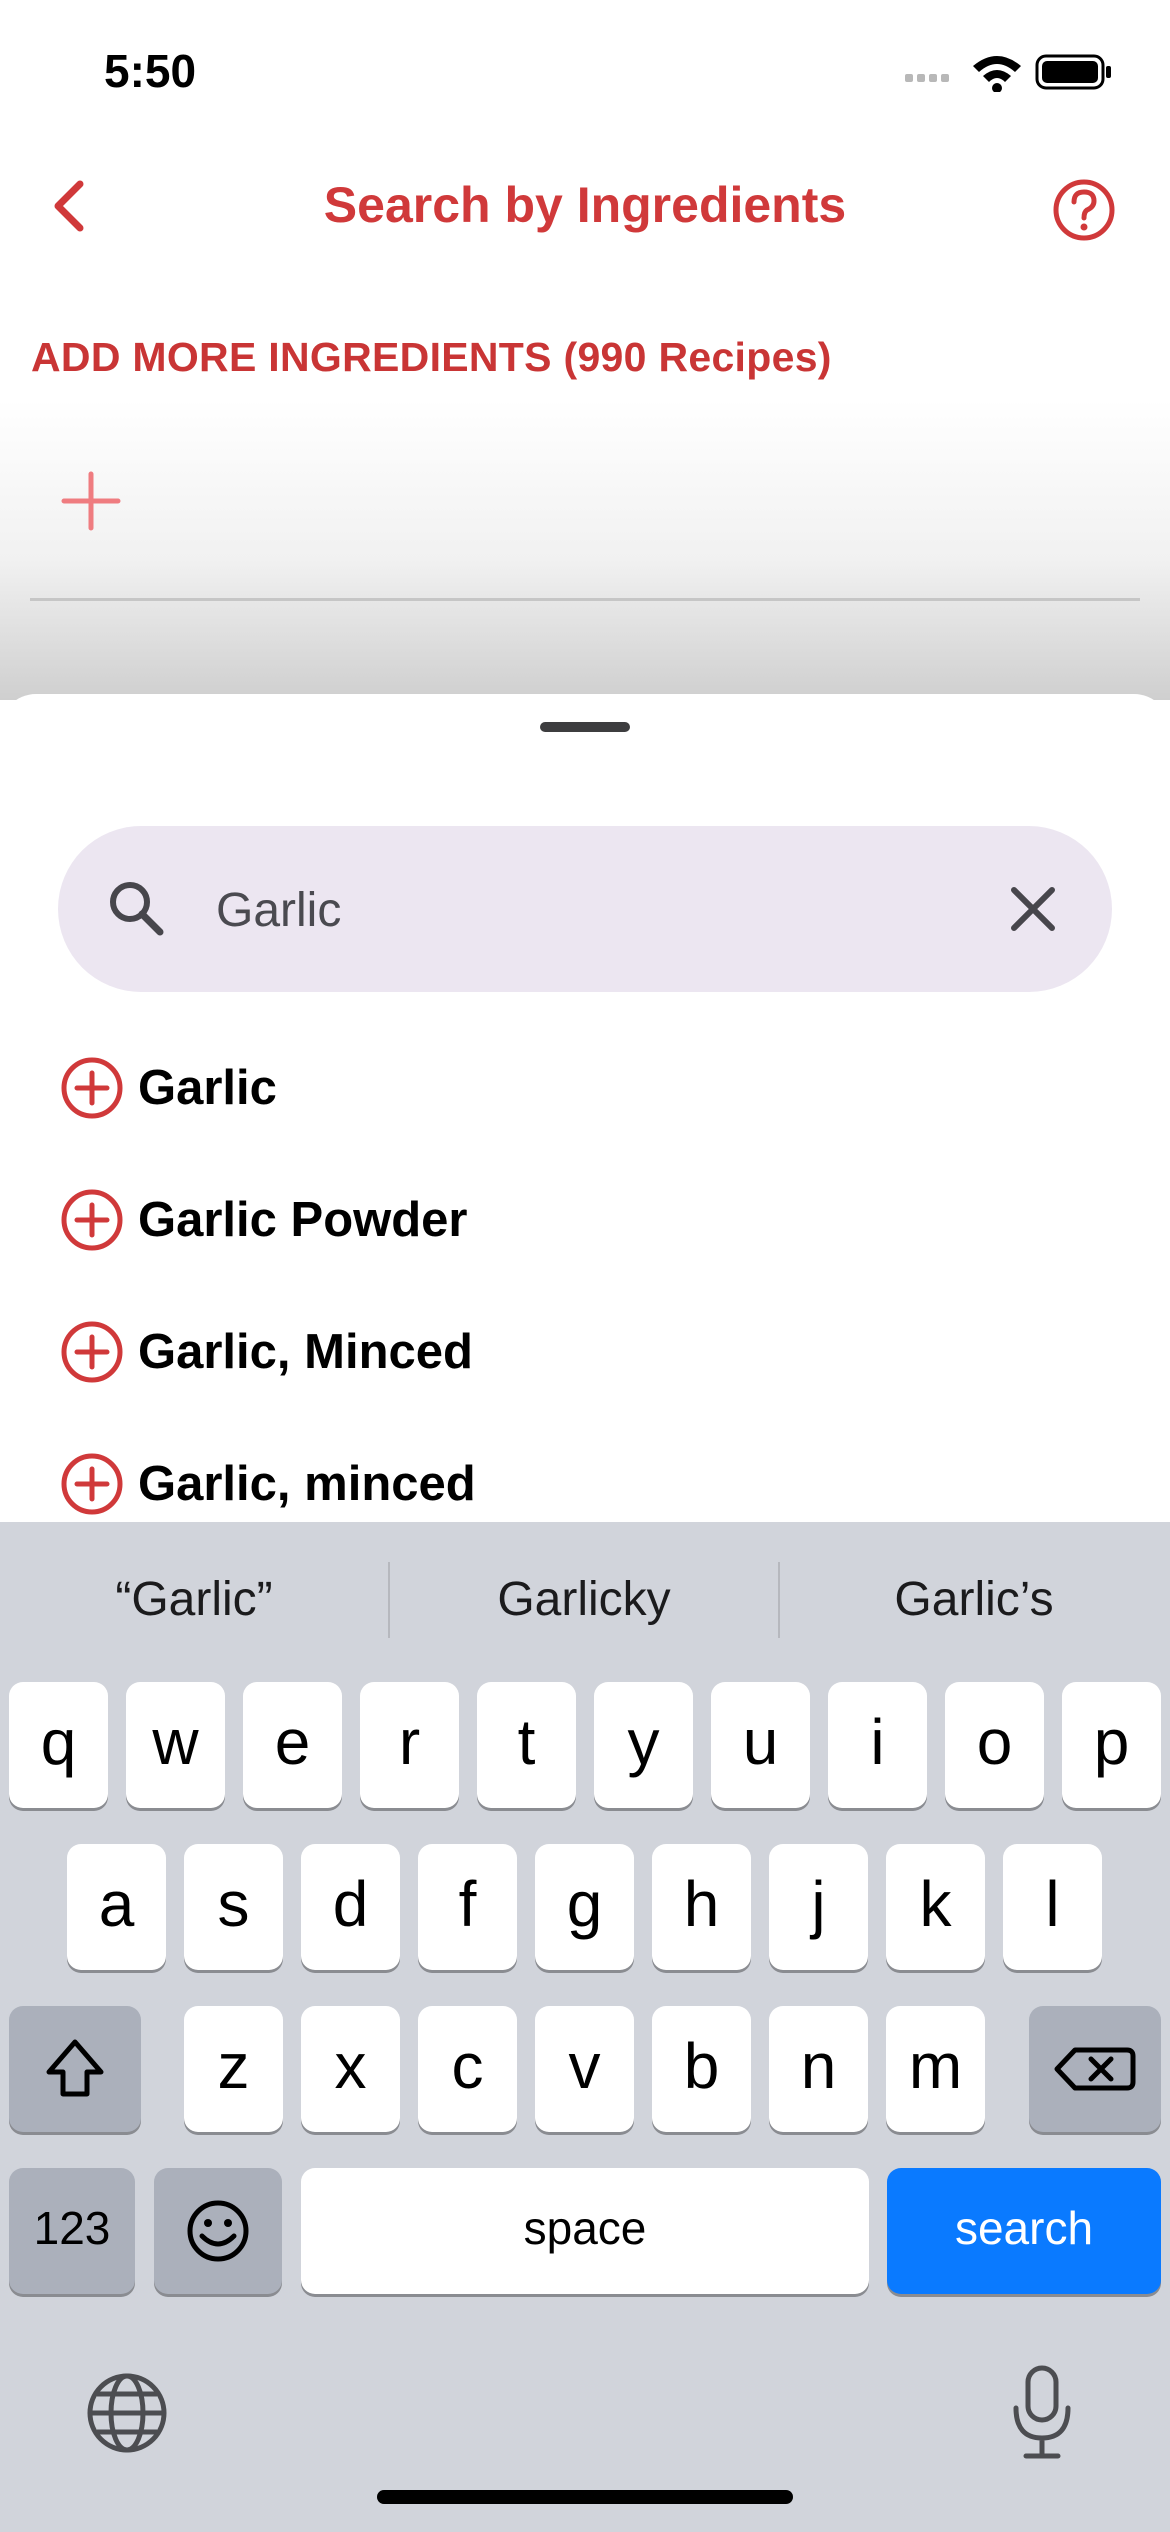 Image resolution: width=1170 pixels, height=2532 pixels. I want to click on key: m, so click(935, 2069).